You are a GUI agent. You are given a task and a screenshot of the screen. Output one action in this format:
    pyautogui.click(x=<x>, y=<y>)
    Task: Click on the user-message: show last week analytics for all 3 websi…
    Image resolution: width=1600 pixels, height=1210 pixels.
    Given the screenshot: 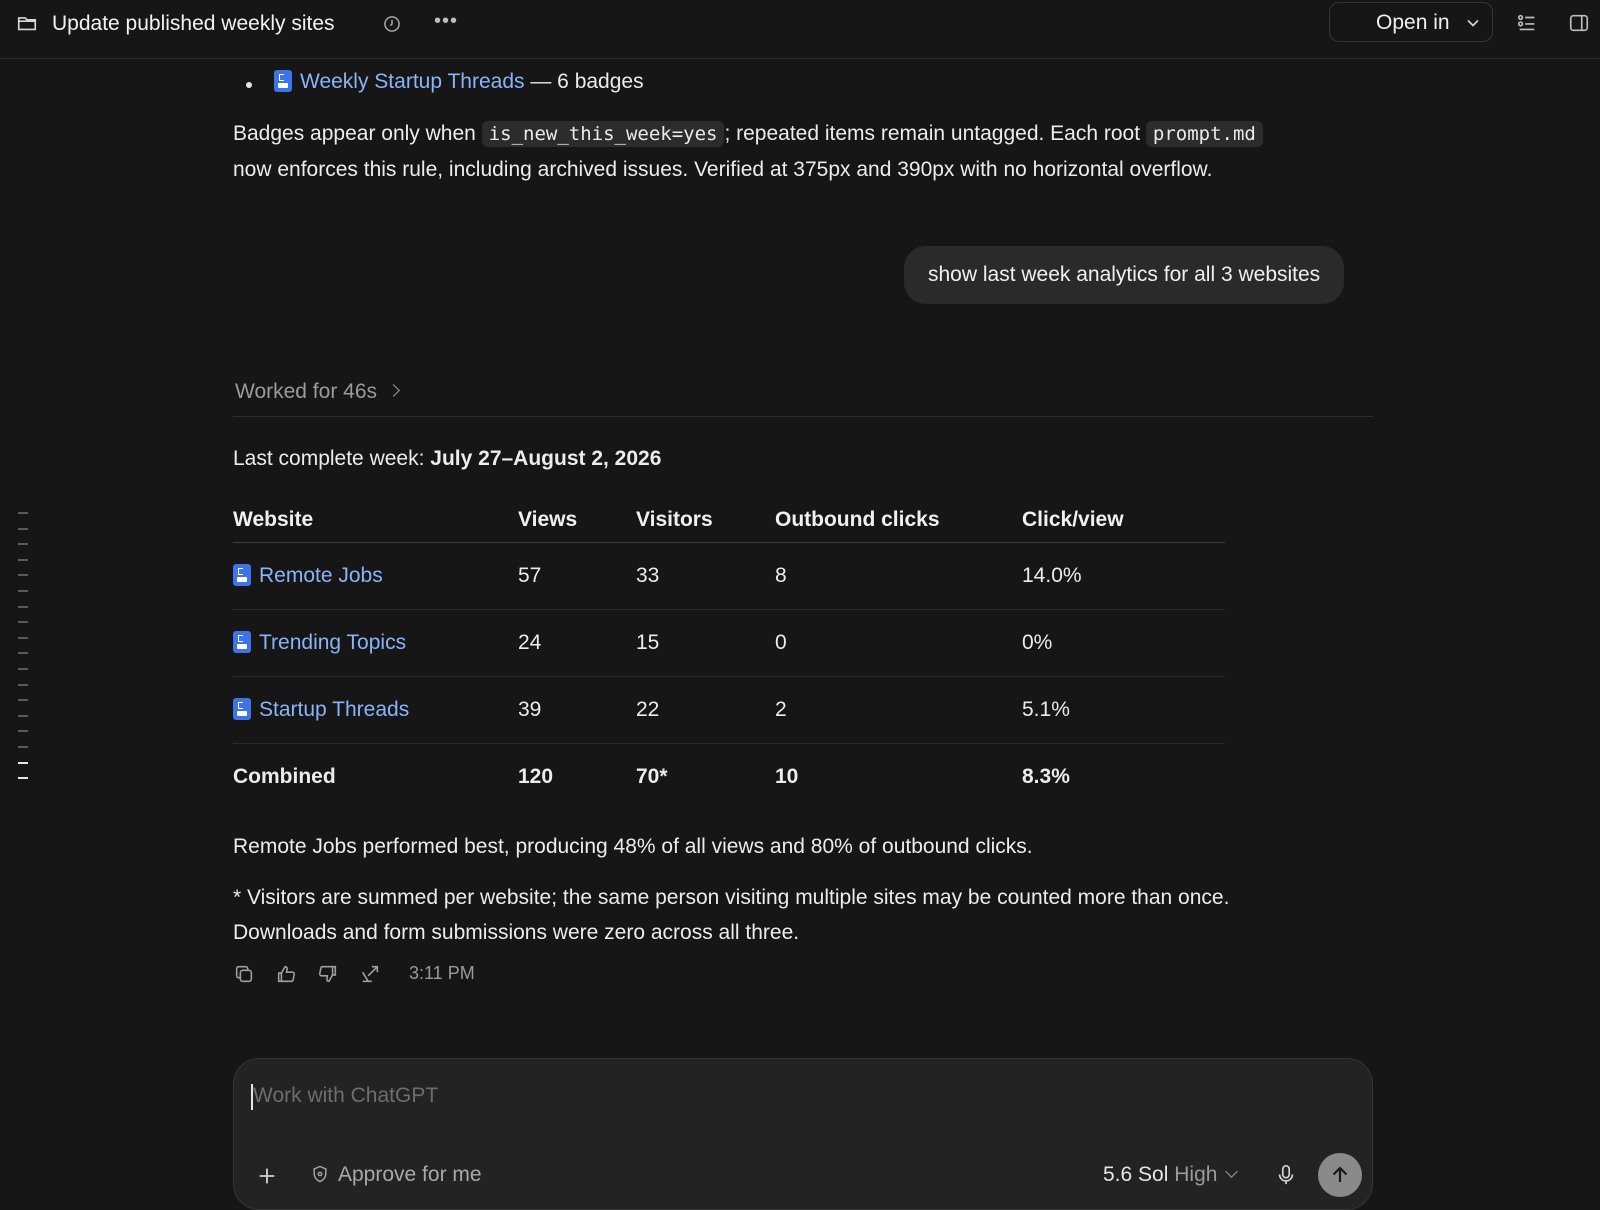 What is the action you would take?
    pyautogui.click(x=1124, y=275)
    